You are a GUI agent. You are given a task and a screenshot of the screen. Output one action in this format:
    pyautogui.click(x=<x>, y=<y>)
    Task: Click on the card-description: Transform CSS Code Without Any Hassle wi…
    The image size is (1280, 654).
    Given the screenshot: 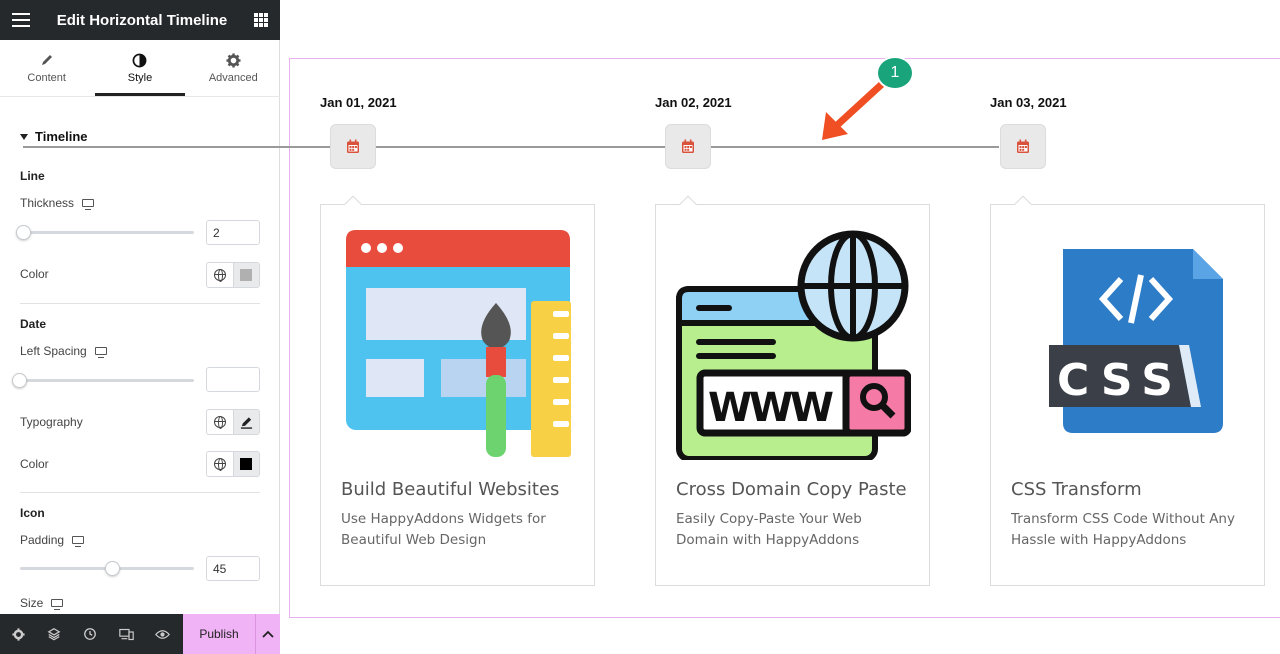 What is the action you would take?
    pyautogui.click(x=1123, y=529)
    